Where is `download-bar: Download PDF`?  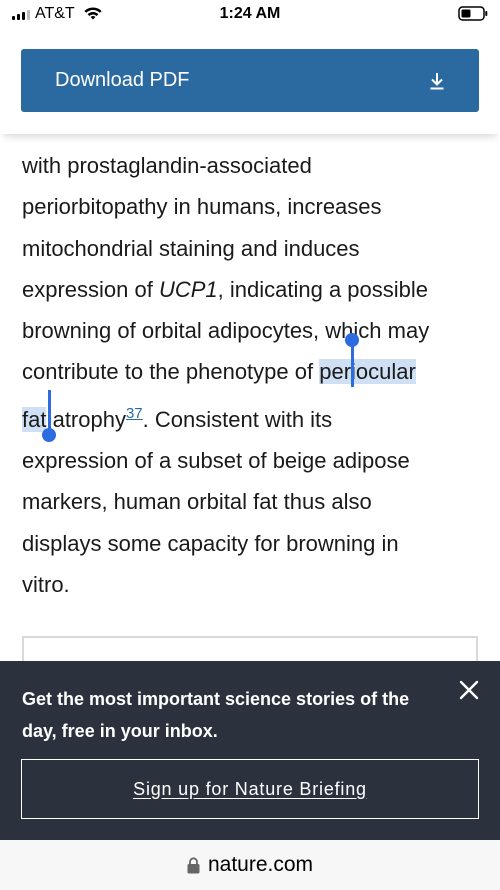
download-bar: Download PDF is located at coordinates (250, 81).